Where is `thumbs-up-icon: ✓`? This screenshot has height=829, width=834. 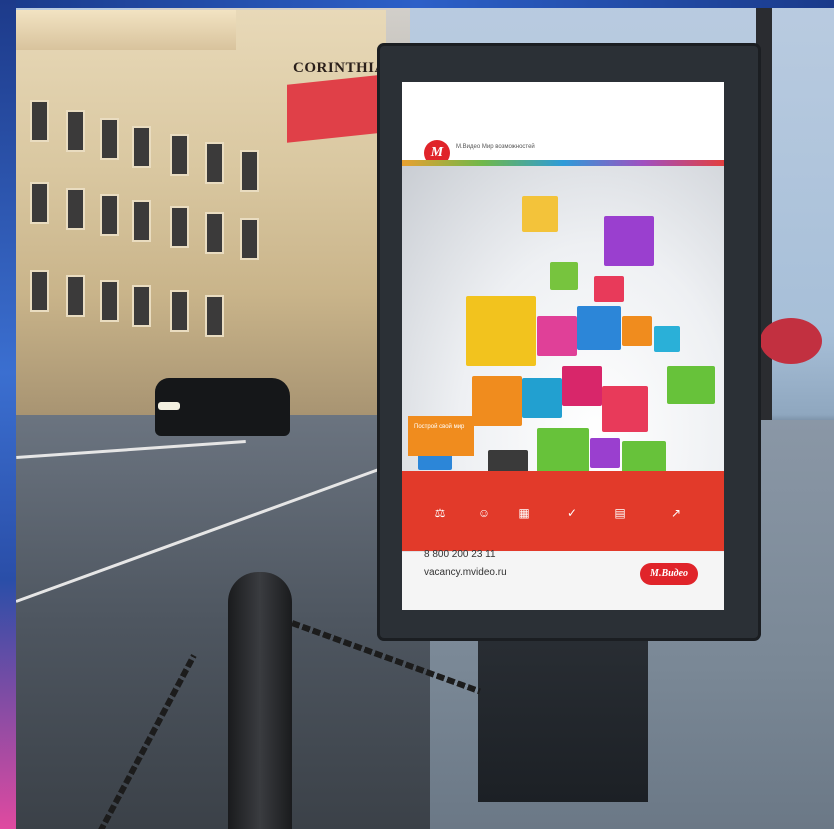 thumbs-up-icon: ✓ is located at coordinates (572, 513).